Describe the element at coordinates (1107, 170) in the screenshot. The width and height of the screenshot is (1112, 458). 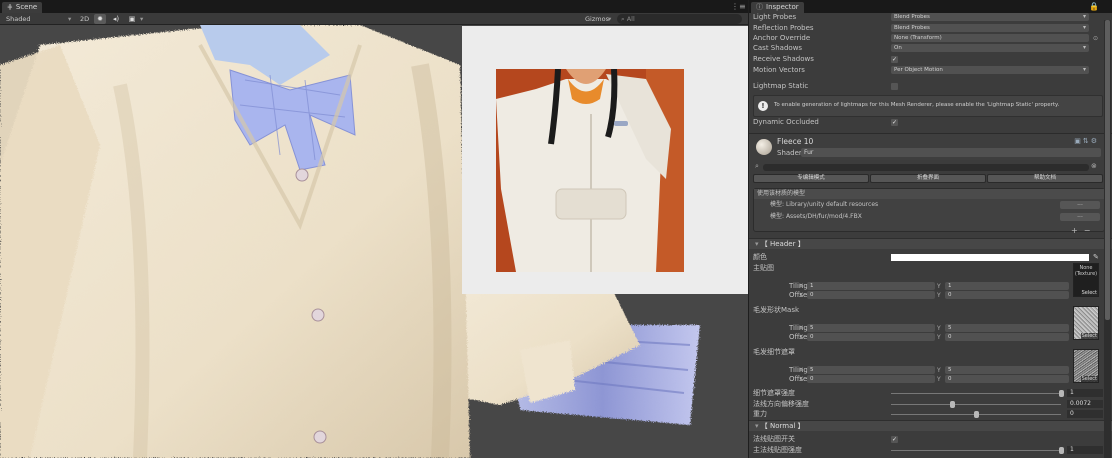
I see `scrollbar-thumb` at that location.